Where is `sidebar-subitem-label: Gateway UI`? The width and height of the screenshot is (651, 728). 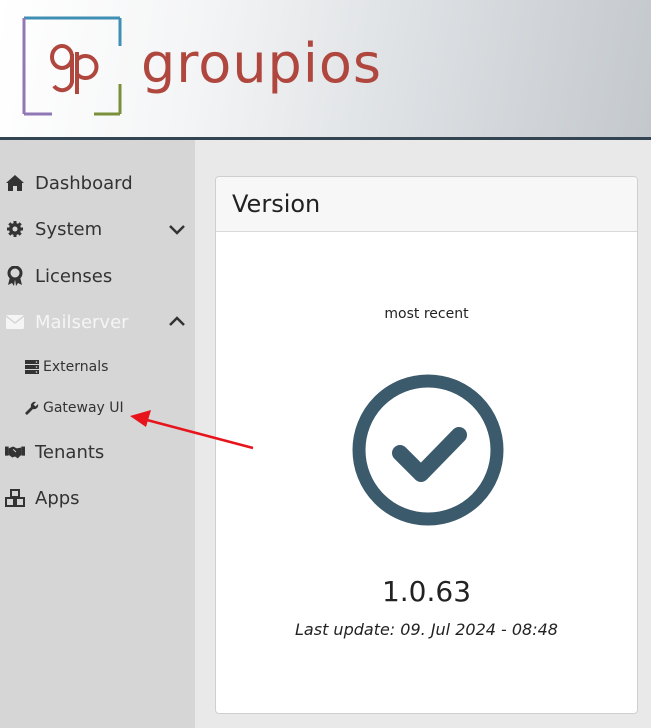
sidebar-subitem-label: Gateway UI is located at coordinates (83, 408).